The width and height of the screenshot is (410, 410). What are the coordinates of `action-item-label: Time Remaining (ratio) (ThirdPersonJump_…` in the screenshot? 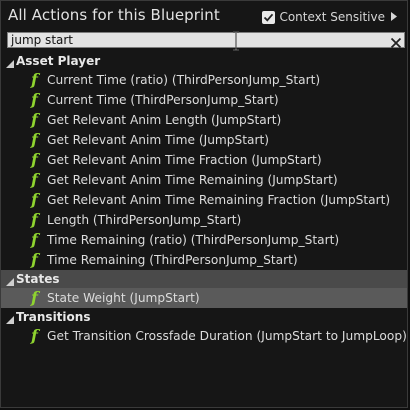 It's located at (193, 240).